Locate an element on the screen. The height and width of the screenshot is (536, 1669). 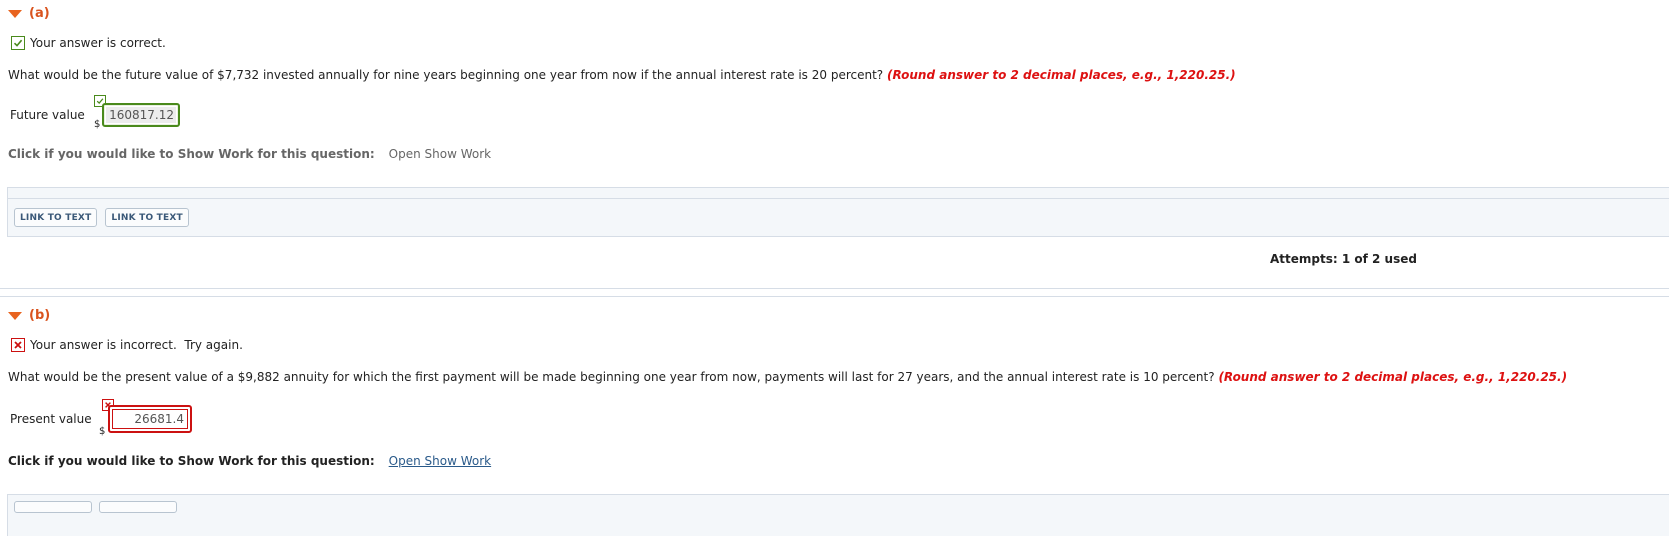
future-value-input: 160817.12 is located at coordinates (141, 115).